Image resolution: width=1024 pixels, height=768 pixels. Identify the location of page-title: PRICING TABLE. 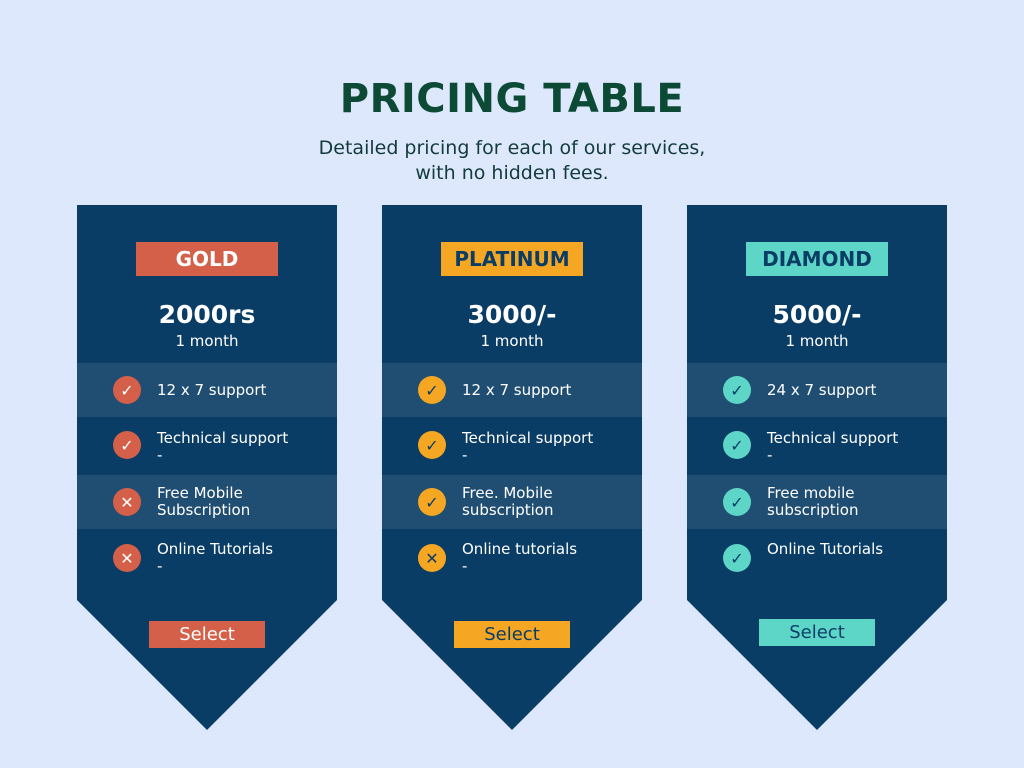
(512, 99).